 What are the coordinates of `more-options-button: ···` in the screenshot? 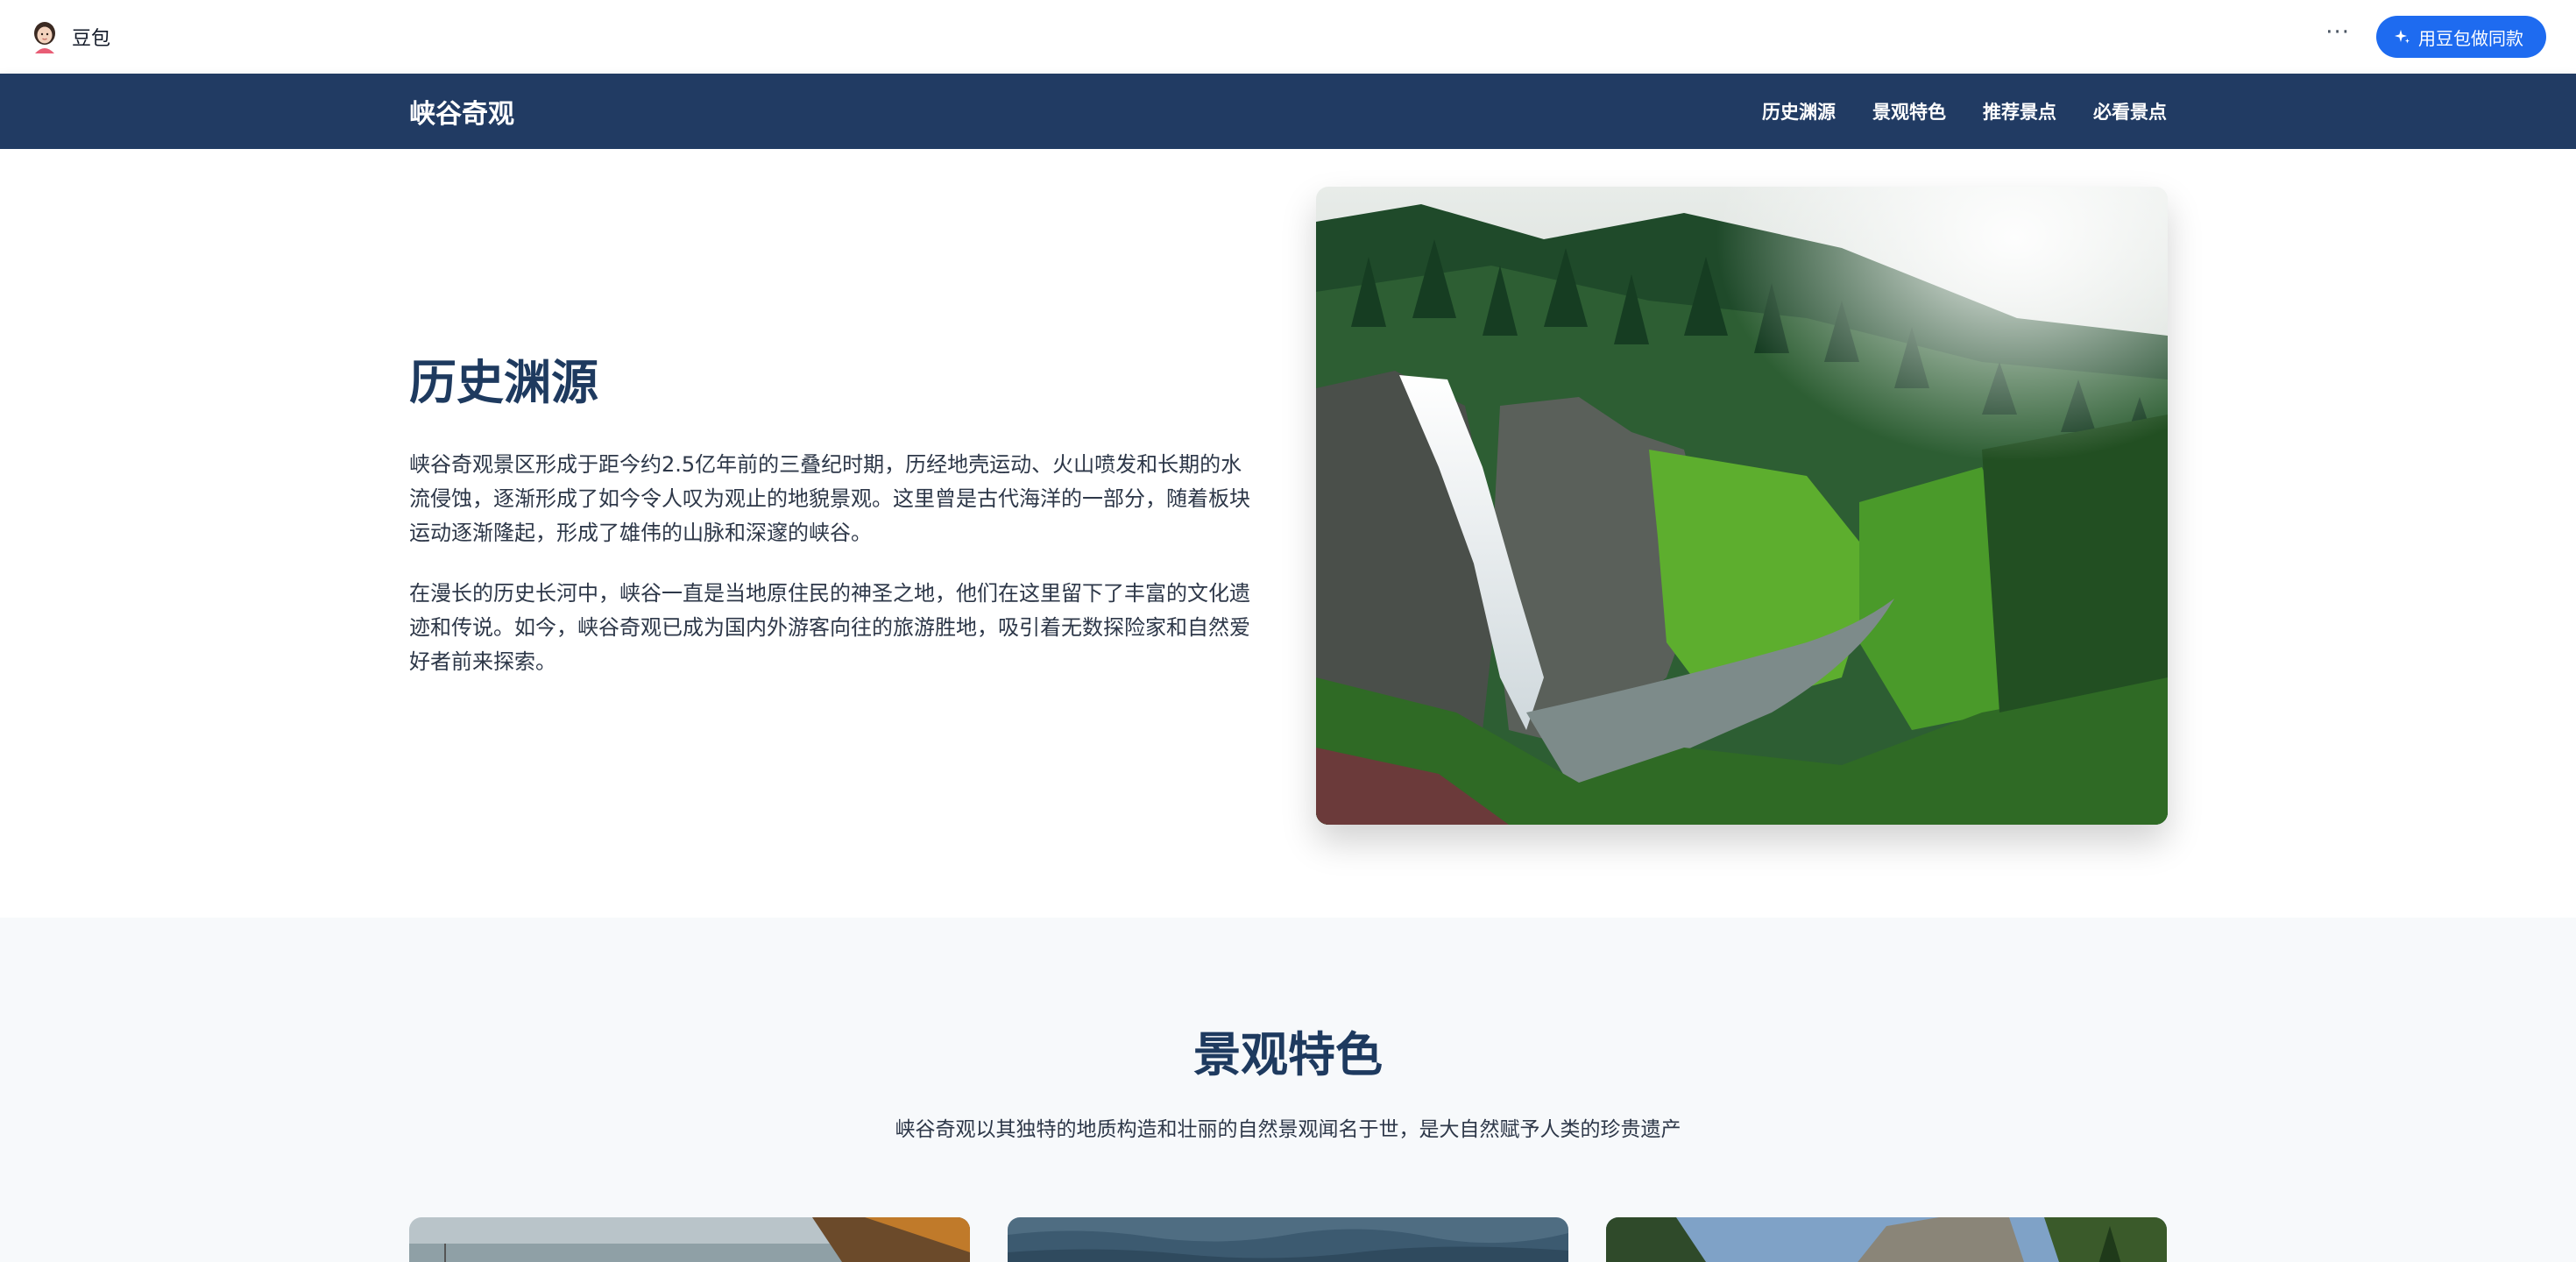 It's located at (2337, 37).